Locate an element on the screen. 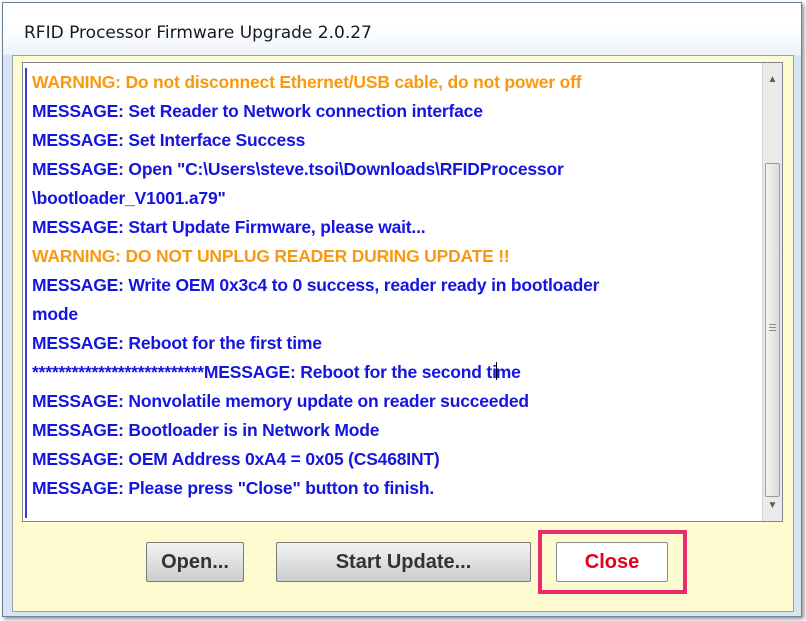 The height and width of the screenshot is (621, 806). vertical-scrollbar: ▲ ▼ is located at coordinates (772, 292).